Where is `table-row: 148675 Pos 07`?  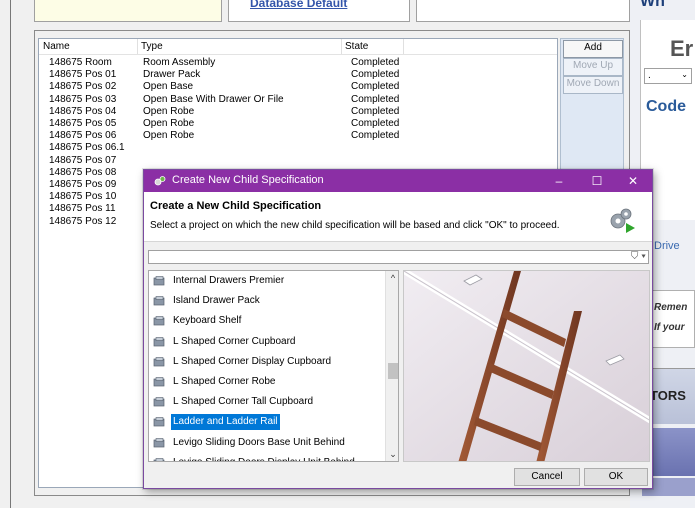
table-row: 148675 Pos 07 is located at coordinates (298, 161).